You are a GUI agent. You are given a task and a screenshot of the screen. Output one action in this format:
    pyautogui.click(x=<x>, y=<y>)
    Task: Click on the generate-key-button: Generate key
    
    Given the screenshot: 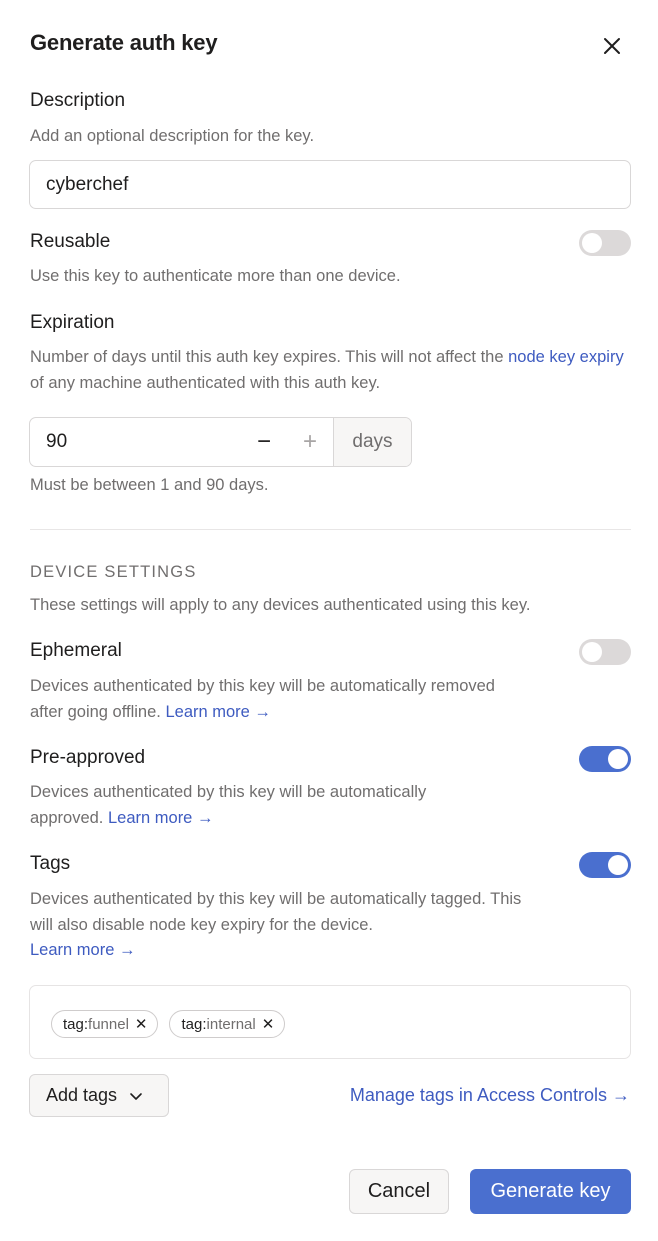 What is the action you would take?
    pyautogui.click(x=550, y=1191)
    